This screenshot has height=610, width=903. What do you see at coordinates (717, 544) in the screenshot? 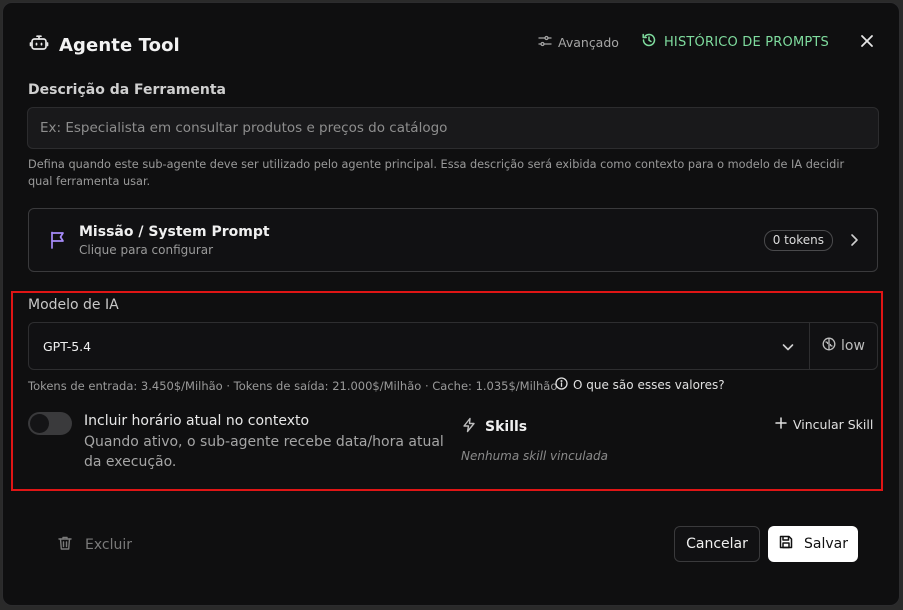
I see `cancel-button: Cancelar` at bounding box center [717, 544].